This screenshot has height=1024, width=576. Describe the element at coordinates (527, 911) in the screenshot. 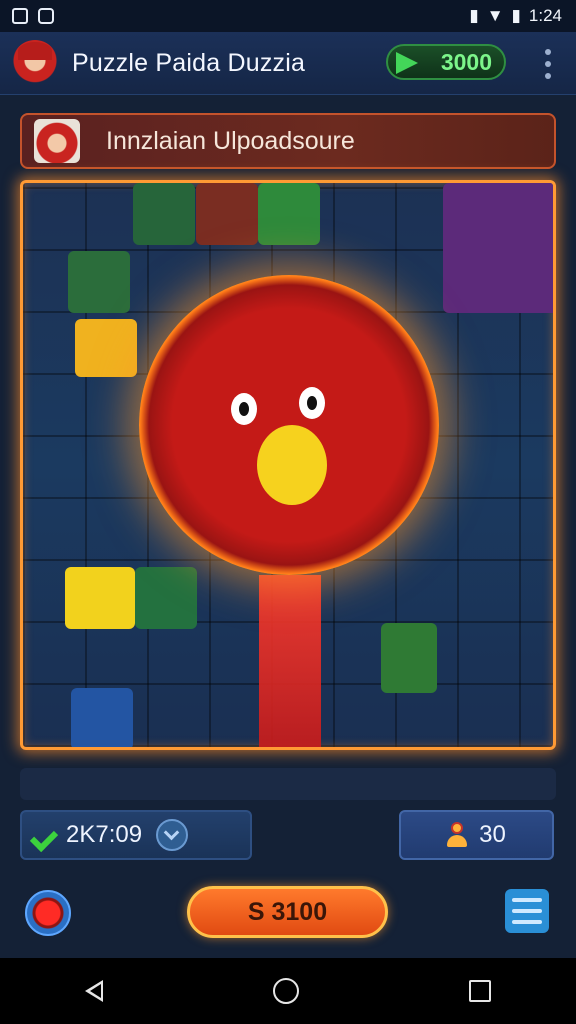

I see `menu-icon` at that location.